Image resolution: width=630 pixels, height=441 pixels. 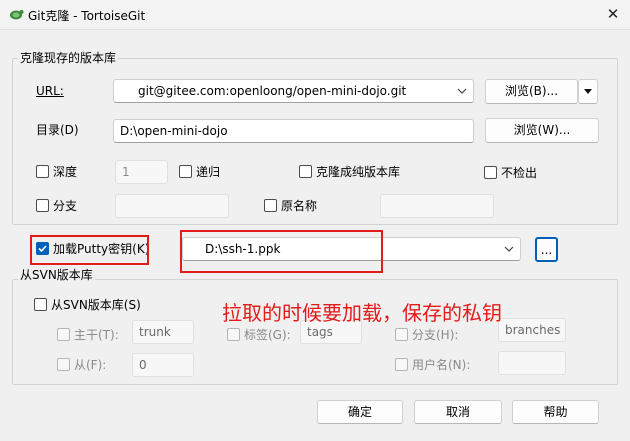 I want to click on from-svn-checkbox: 从SVN版本库(S), so click(x=89, y=305).